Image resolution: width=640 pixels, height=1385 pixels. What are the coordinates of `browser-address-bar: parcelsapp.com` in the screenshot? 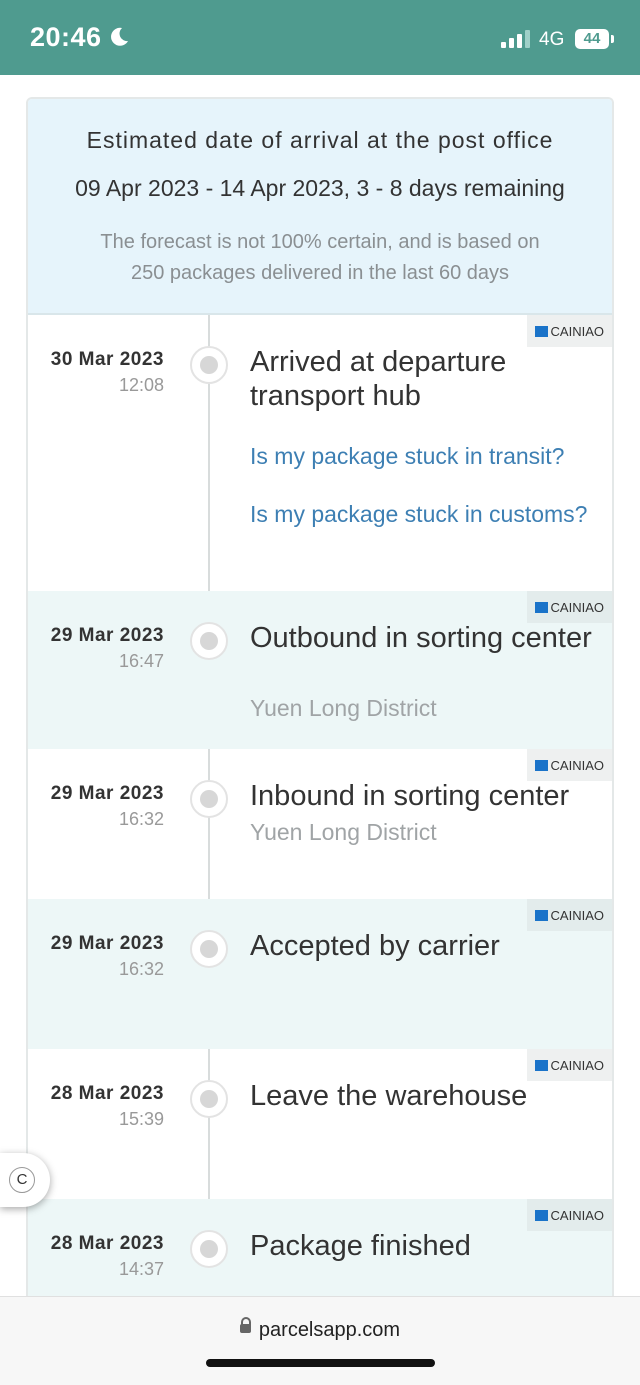 It's located at (320, 1340).